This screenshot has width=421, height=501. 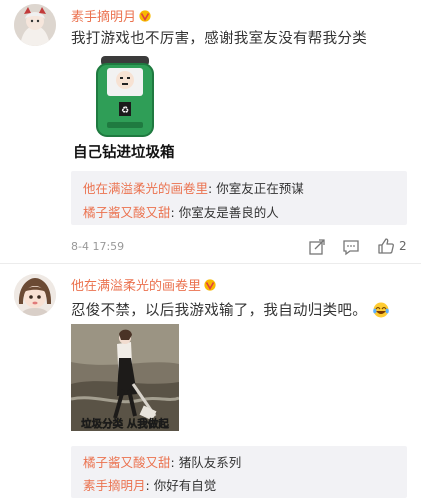 I want to click on reply-item: 橘子酱又酸又甜: 猪队友系列, so click(x=162, y=461).